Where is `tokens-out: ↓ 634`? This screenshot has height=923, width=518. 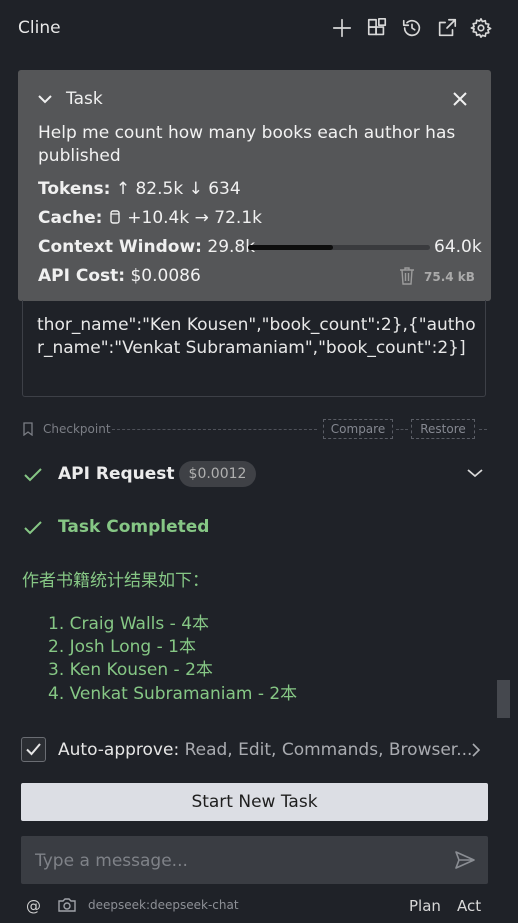 tokens-out: ↓ 634 is located at coordinates (214, 189).